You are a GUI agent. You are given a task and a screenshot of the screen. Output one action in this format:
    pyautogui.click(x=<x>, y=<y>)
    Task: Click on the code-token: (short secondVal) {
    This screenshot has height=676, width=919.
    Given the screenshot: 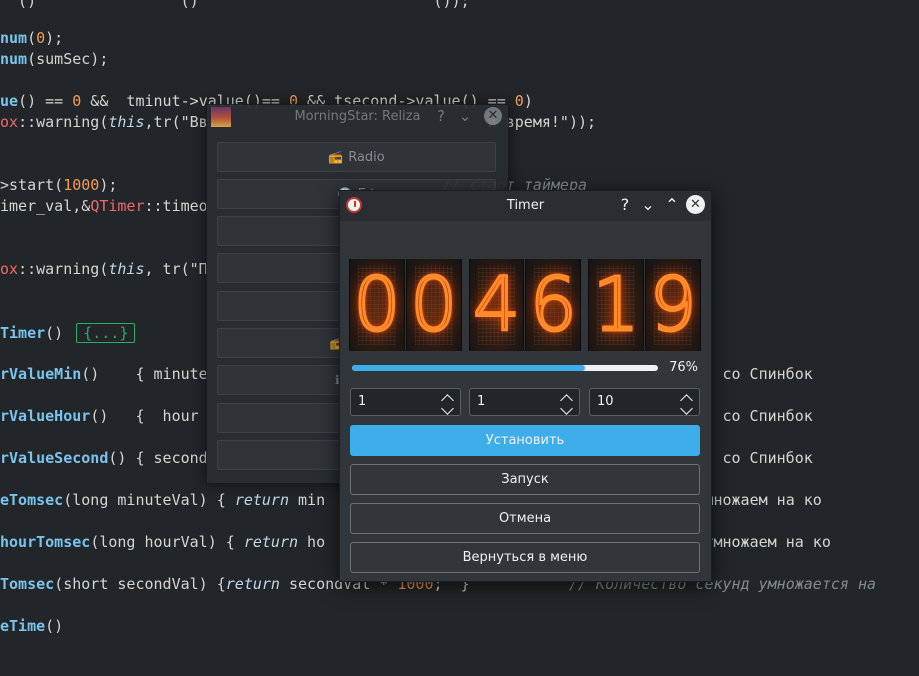 What is the action you would take?
    pyautogui.click(x=140, y=584)
    